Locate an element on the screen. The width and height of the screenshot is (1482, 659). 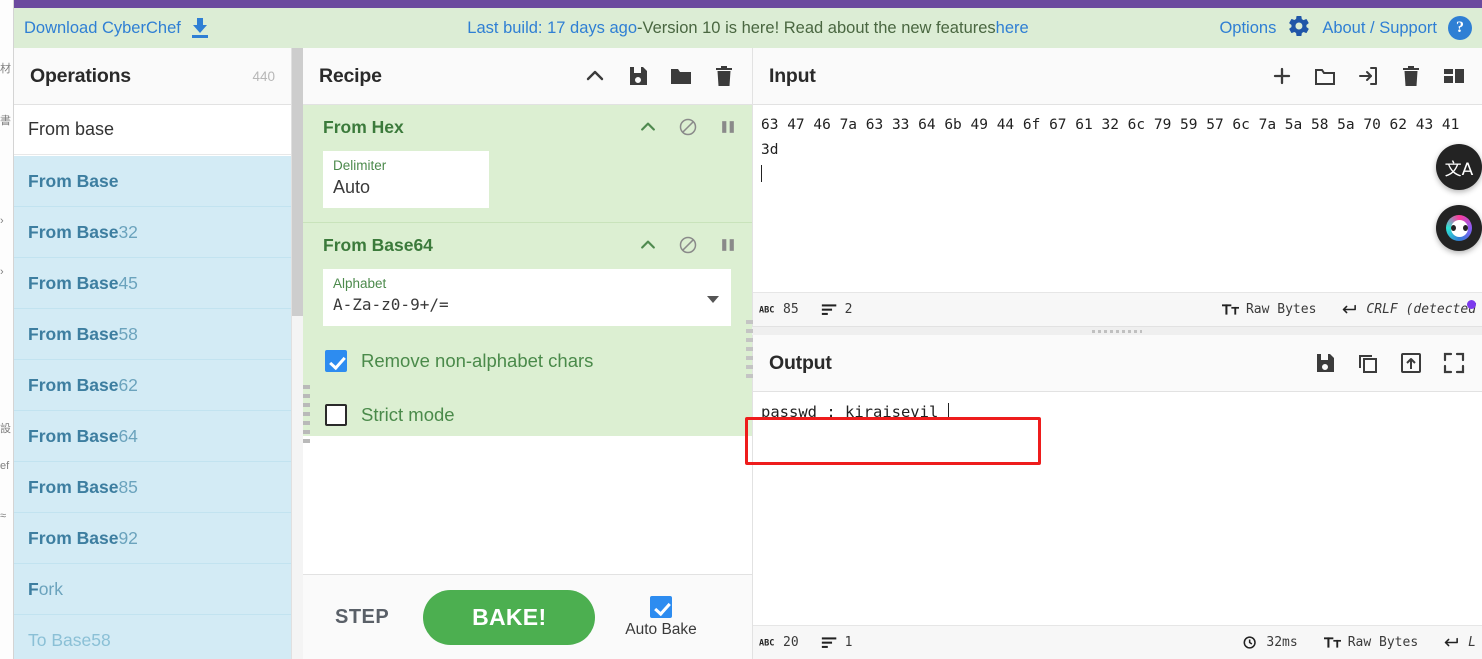
step-button: STEP is located at coordinates (362, 617).